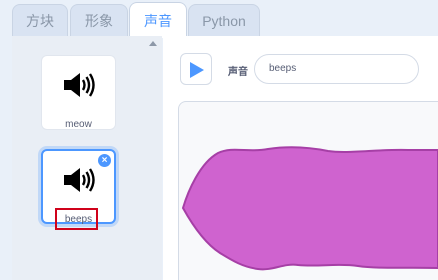 The image size is (438, 280). I want to click on tab-costumes: 形象, so click(99, 20).